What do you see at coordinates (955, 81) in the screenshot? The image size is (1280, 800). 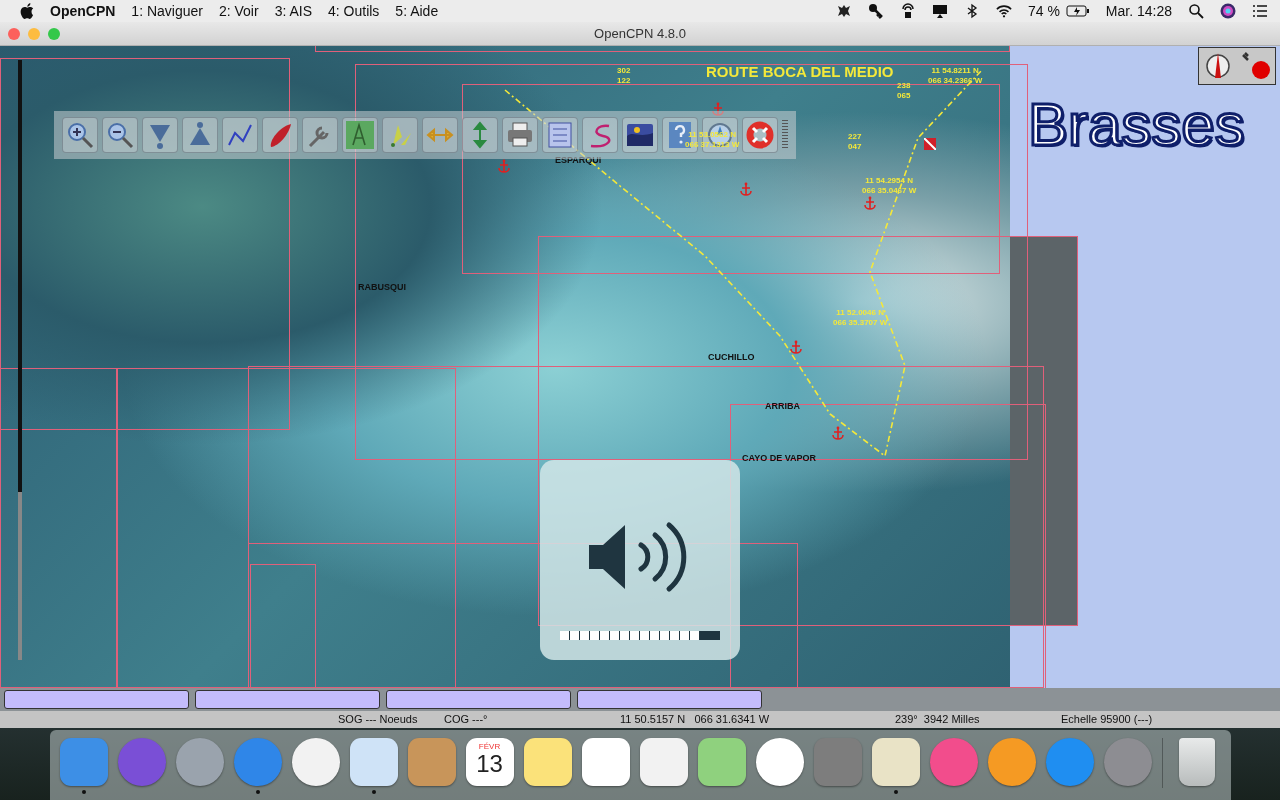 I see `waypoint-longitude: 066 34.2366 W` at bounding box center [955, 81].